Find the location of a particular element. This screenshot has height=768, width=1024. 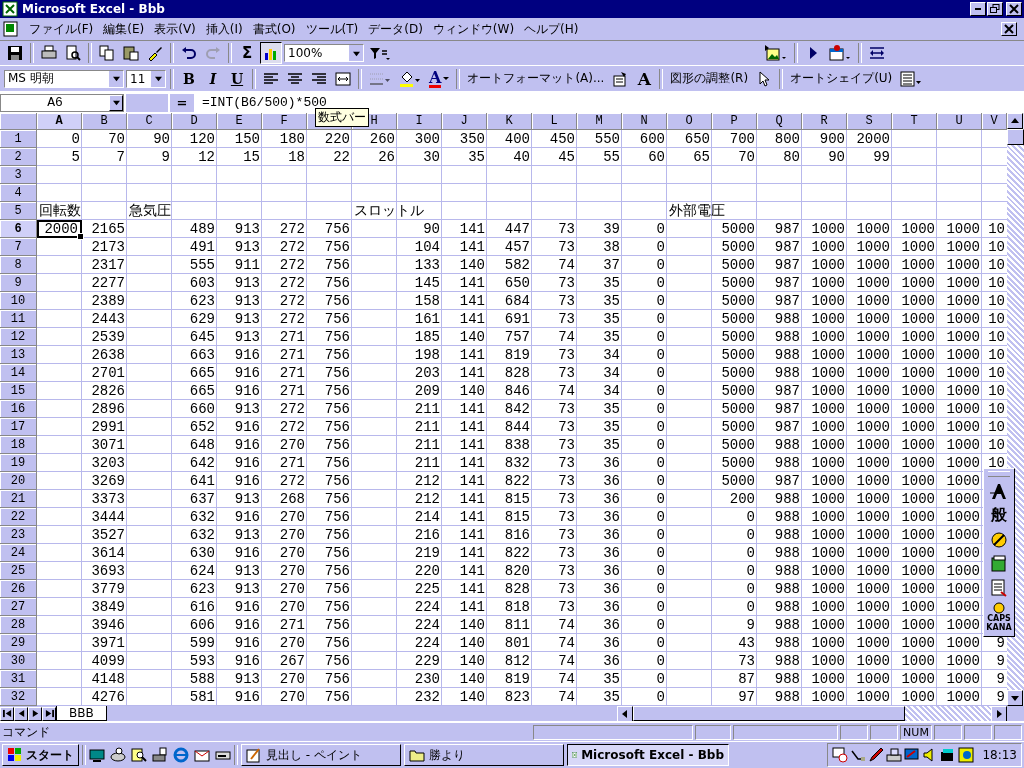

active-cell: 2000 is located at coordinates (59, 229).